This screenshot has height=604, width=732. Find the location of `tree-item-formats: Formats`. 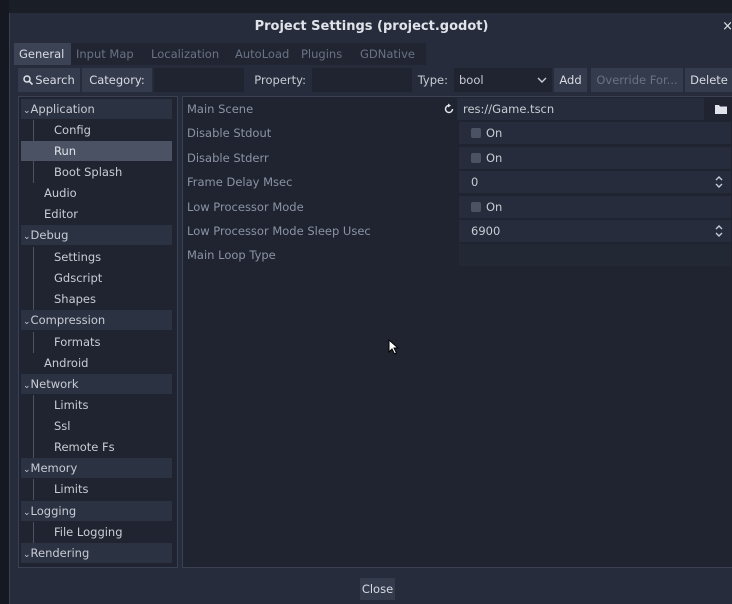

tree-item-formats: Formats is located at coordinates (96, 342).